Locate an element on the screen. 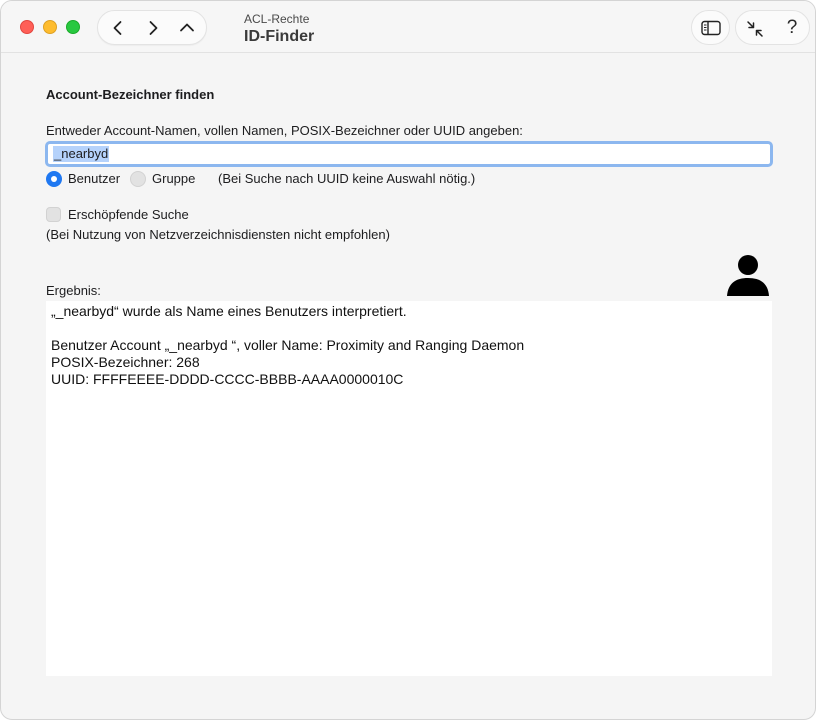 The height and width of the screenshot is (720, 816). up-button is located at coordinates (187, 28).